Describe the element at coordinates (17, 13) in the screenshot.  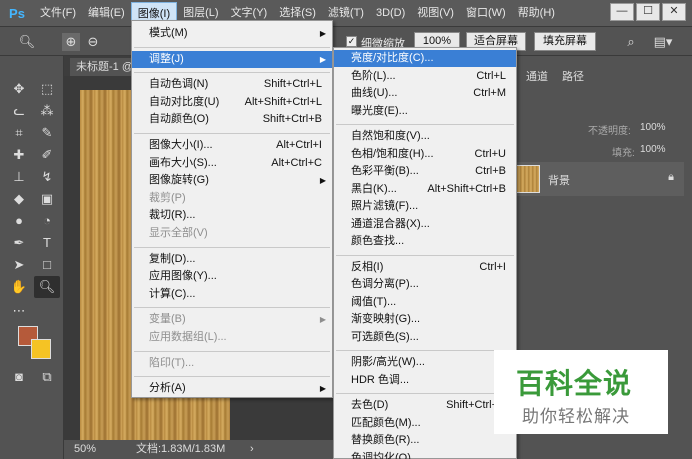
I see `photoshop-logo: Ps` at that location.